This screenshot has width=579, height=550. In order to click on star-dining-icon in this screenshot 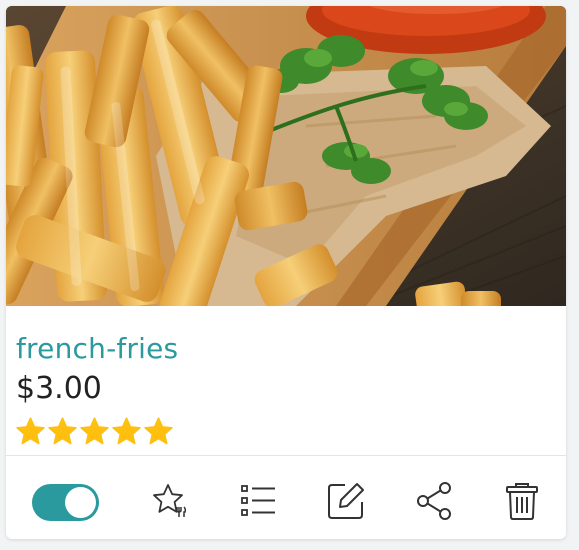, I will do `click(170, 500)`.